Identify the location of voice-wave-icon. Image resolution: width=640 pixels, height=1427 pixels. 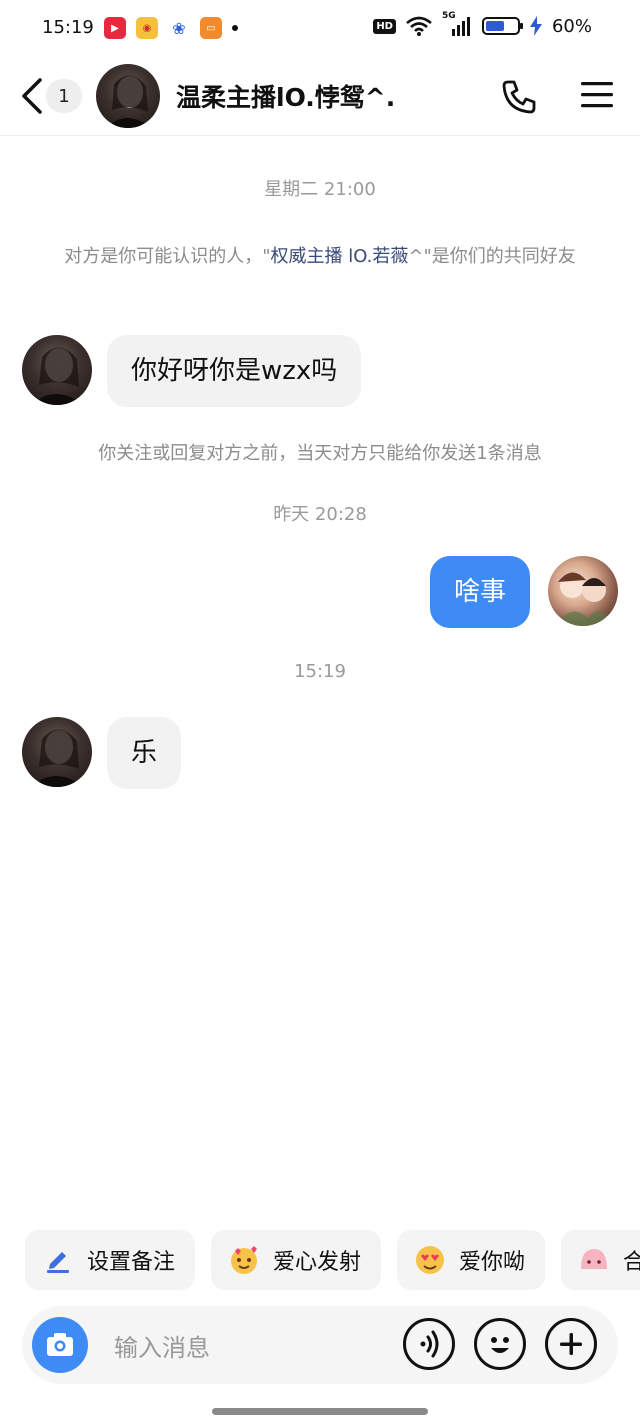
(429, 1344).